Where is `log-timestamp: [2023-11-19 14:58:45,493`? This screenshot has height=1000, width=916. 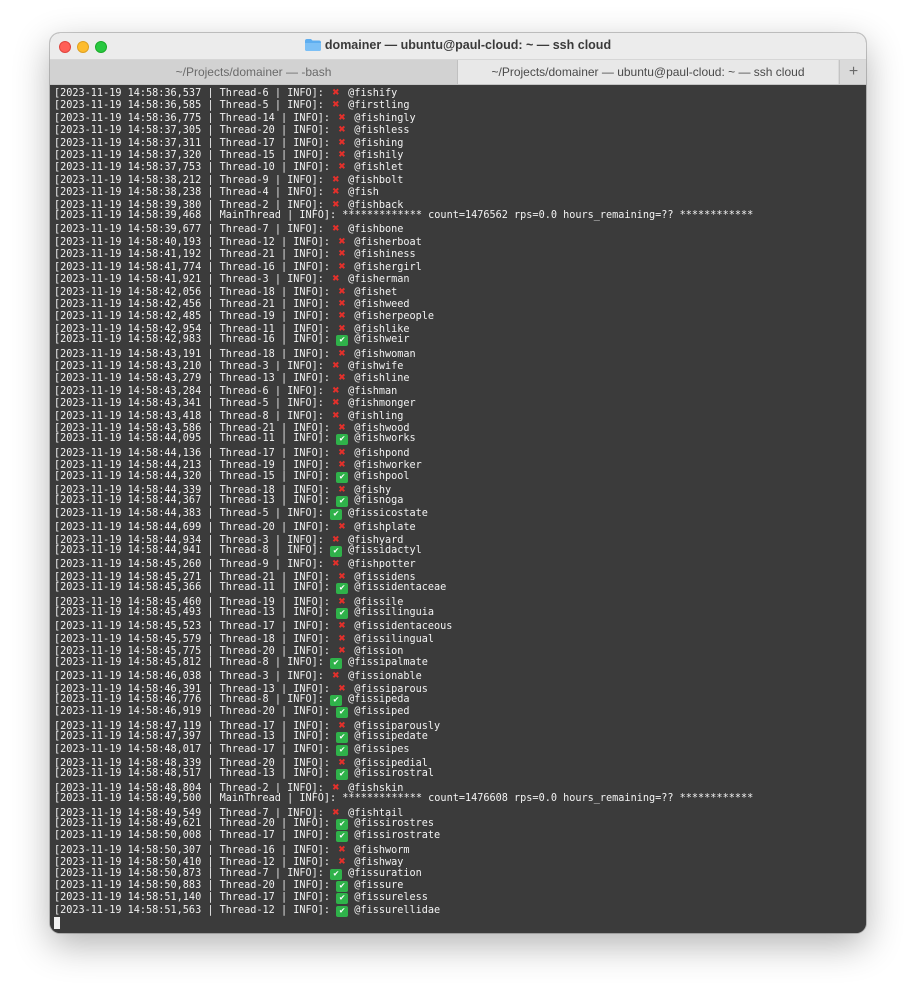 log-timestamp: [2023-11-19 14:58:45,493 is located at coordinates (128, 613).